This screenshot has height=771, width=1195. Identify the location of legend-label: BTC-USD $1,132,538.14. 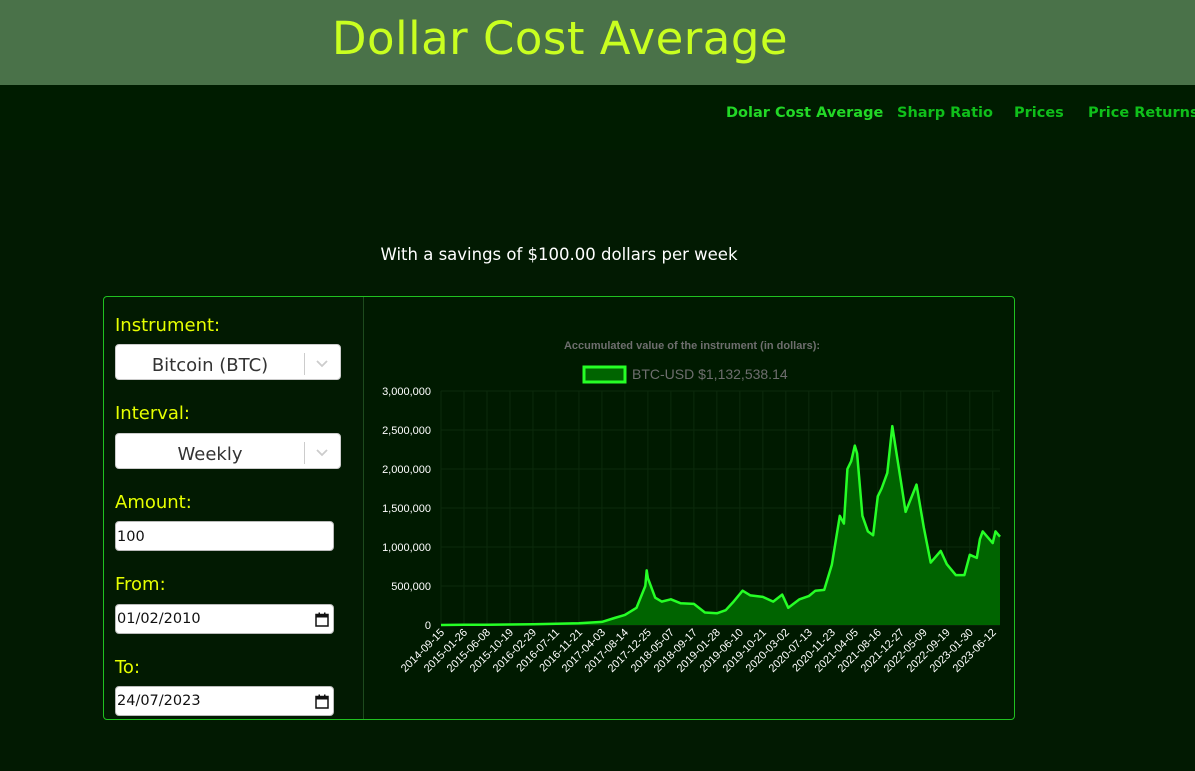
(710, 374).